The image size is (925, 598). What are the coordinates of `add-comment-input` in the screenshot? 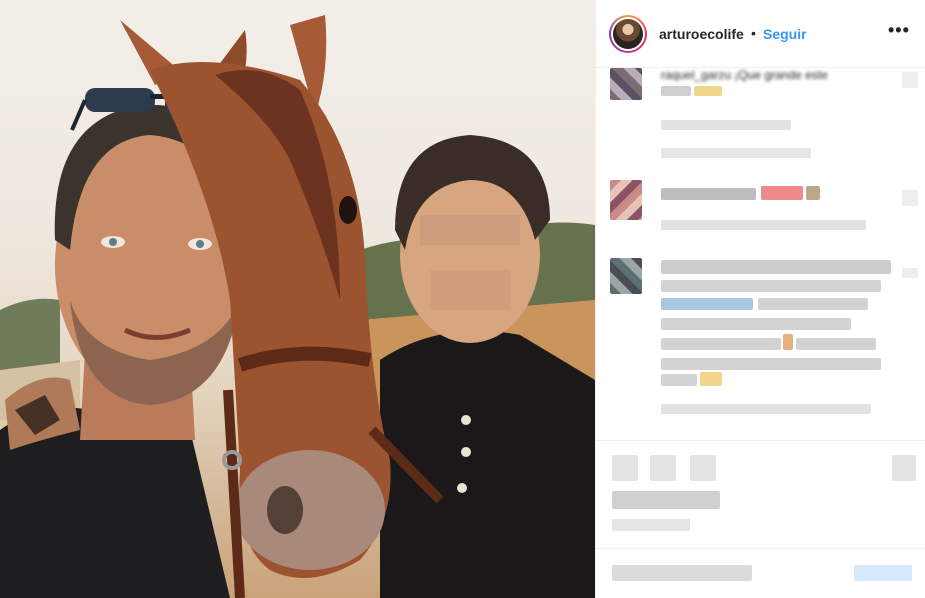 It's located at (682, 573).